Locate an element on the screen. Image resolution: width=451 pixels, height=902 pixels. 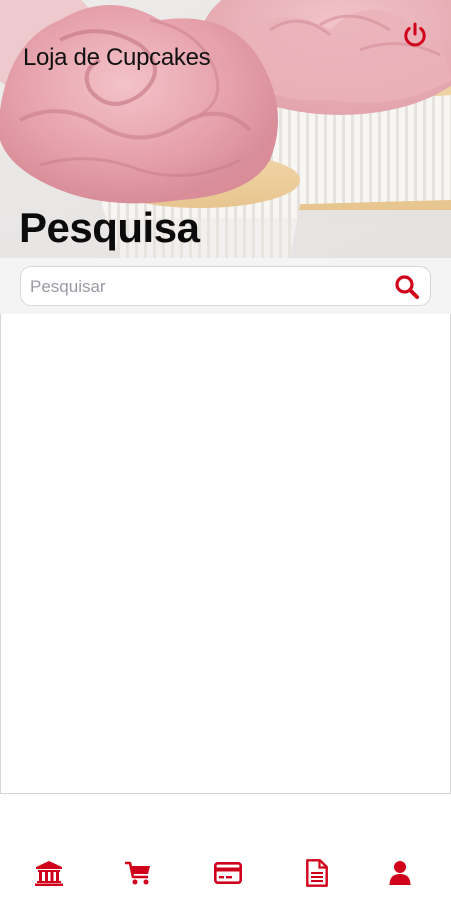
cart-icon is located at coordinates (137, 873).